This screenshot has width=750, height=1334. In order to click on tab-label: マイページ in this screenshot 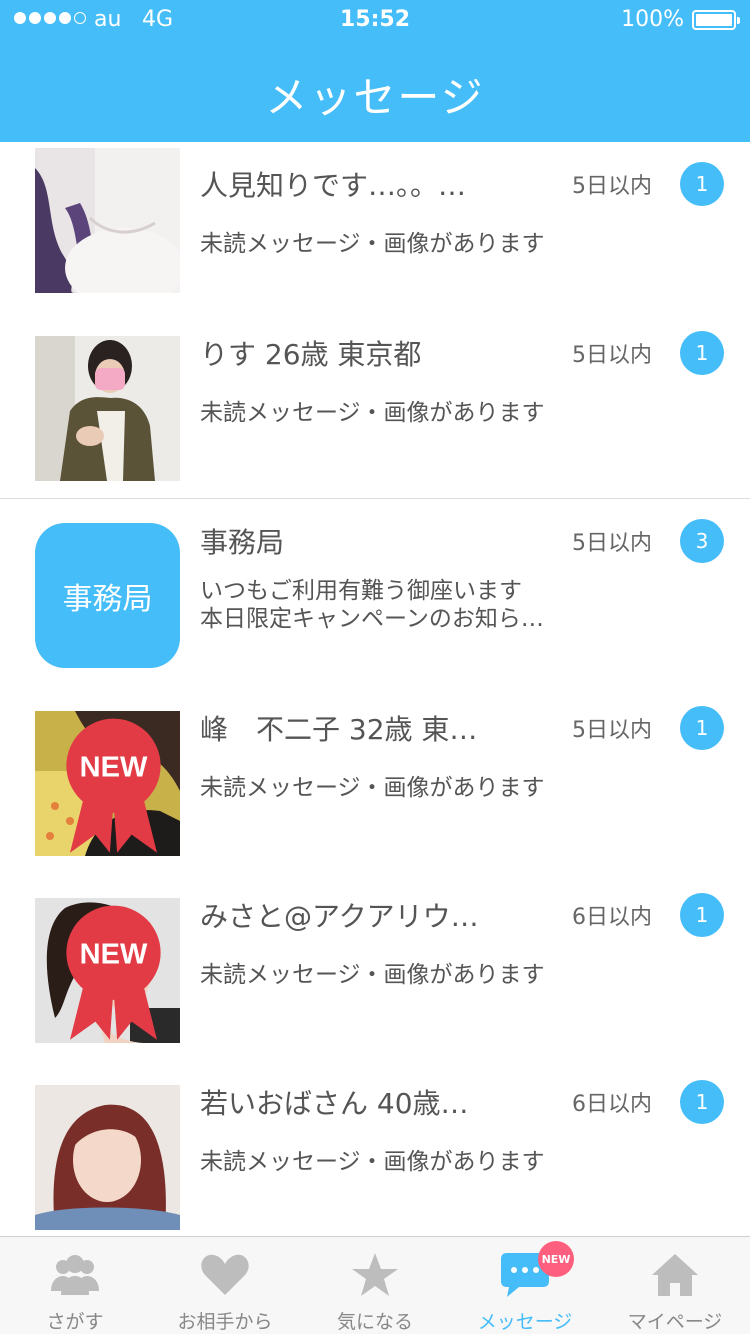, I will do `click(675, 1322)`.